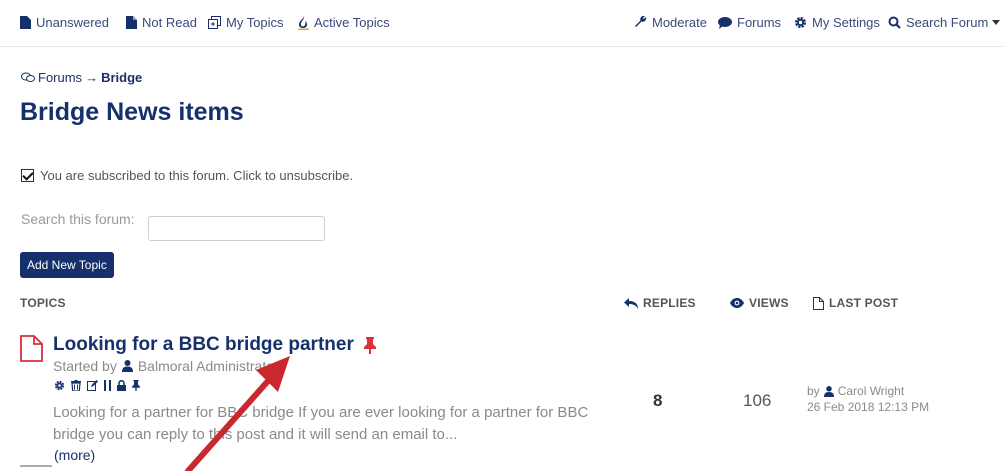 The width and height of the screenshot is (1004, 471). I want to click on topic-replies-count: 8, so click(658, 400).